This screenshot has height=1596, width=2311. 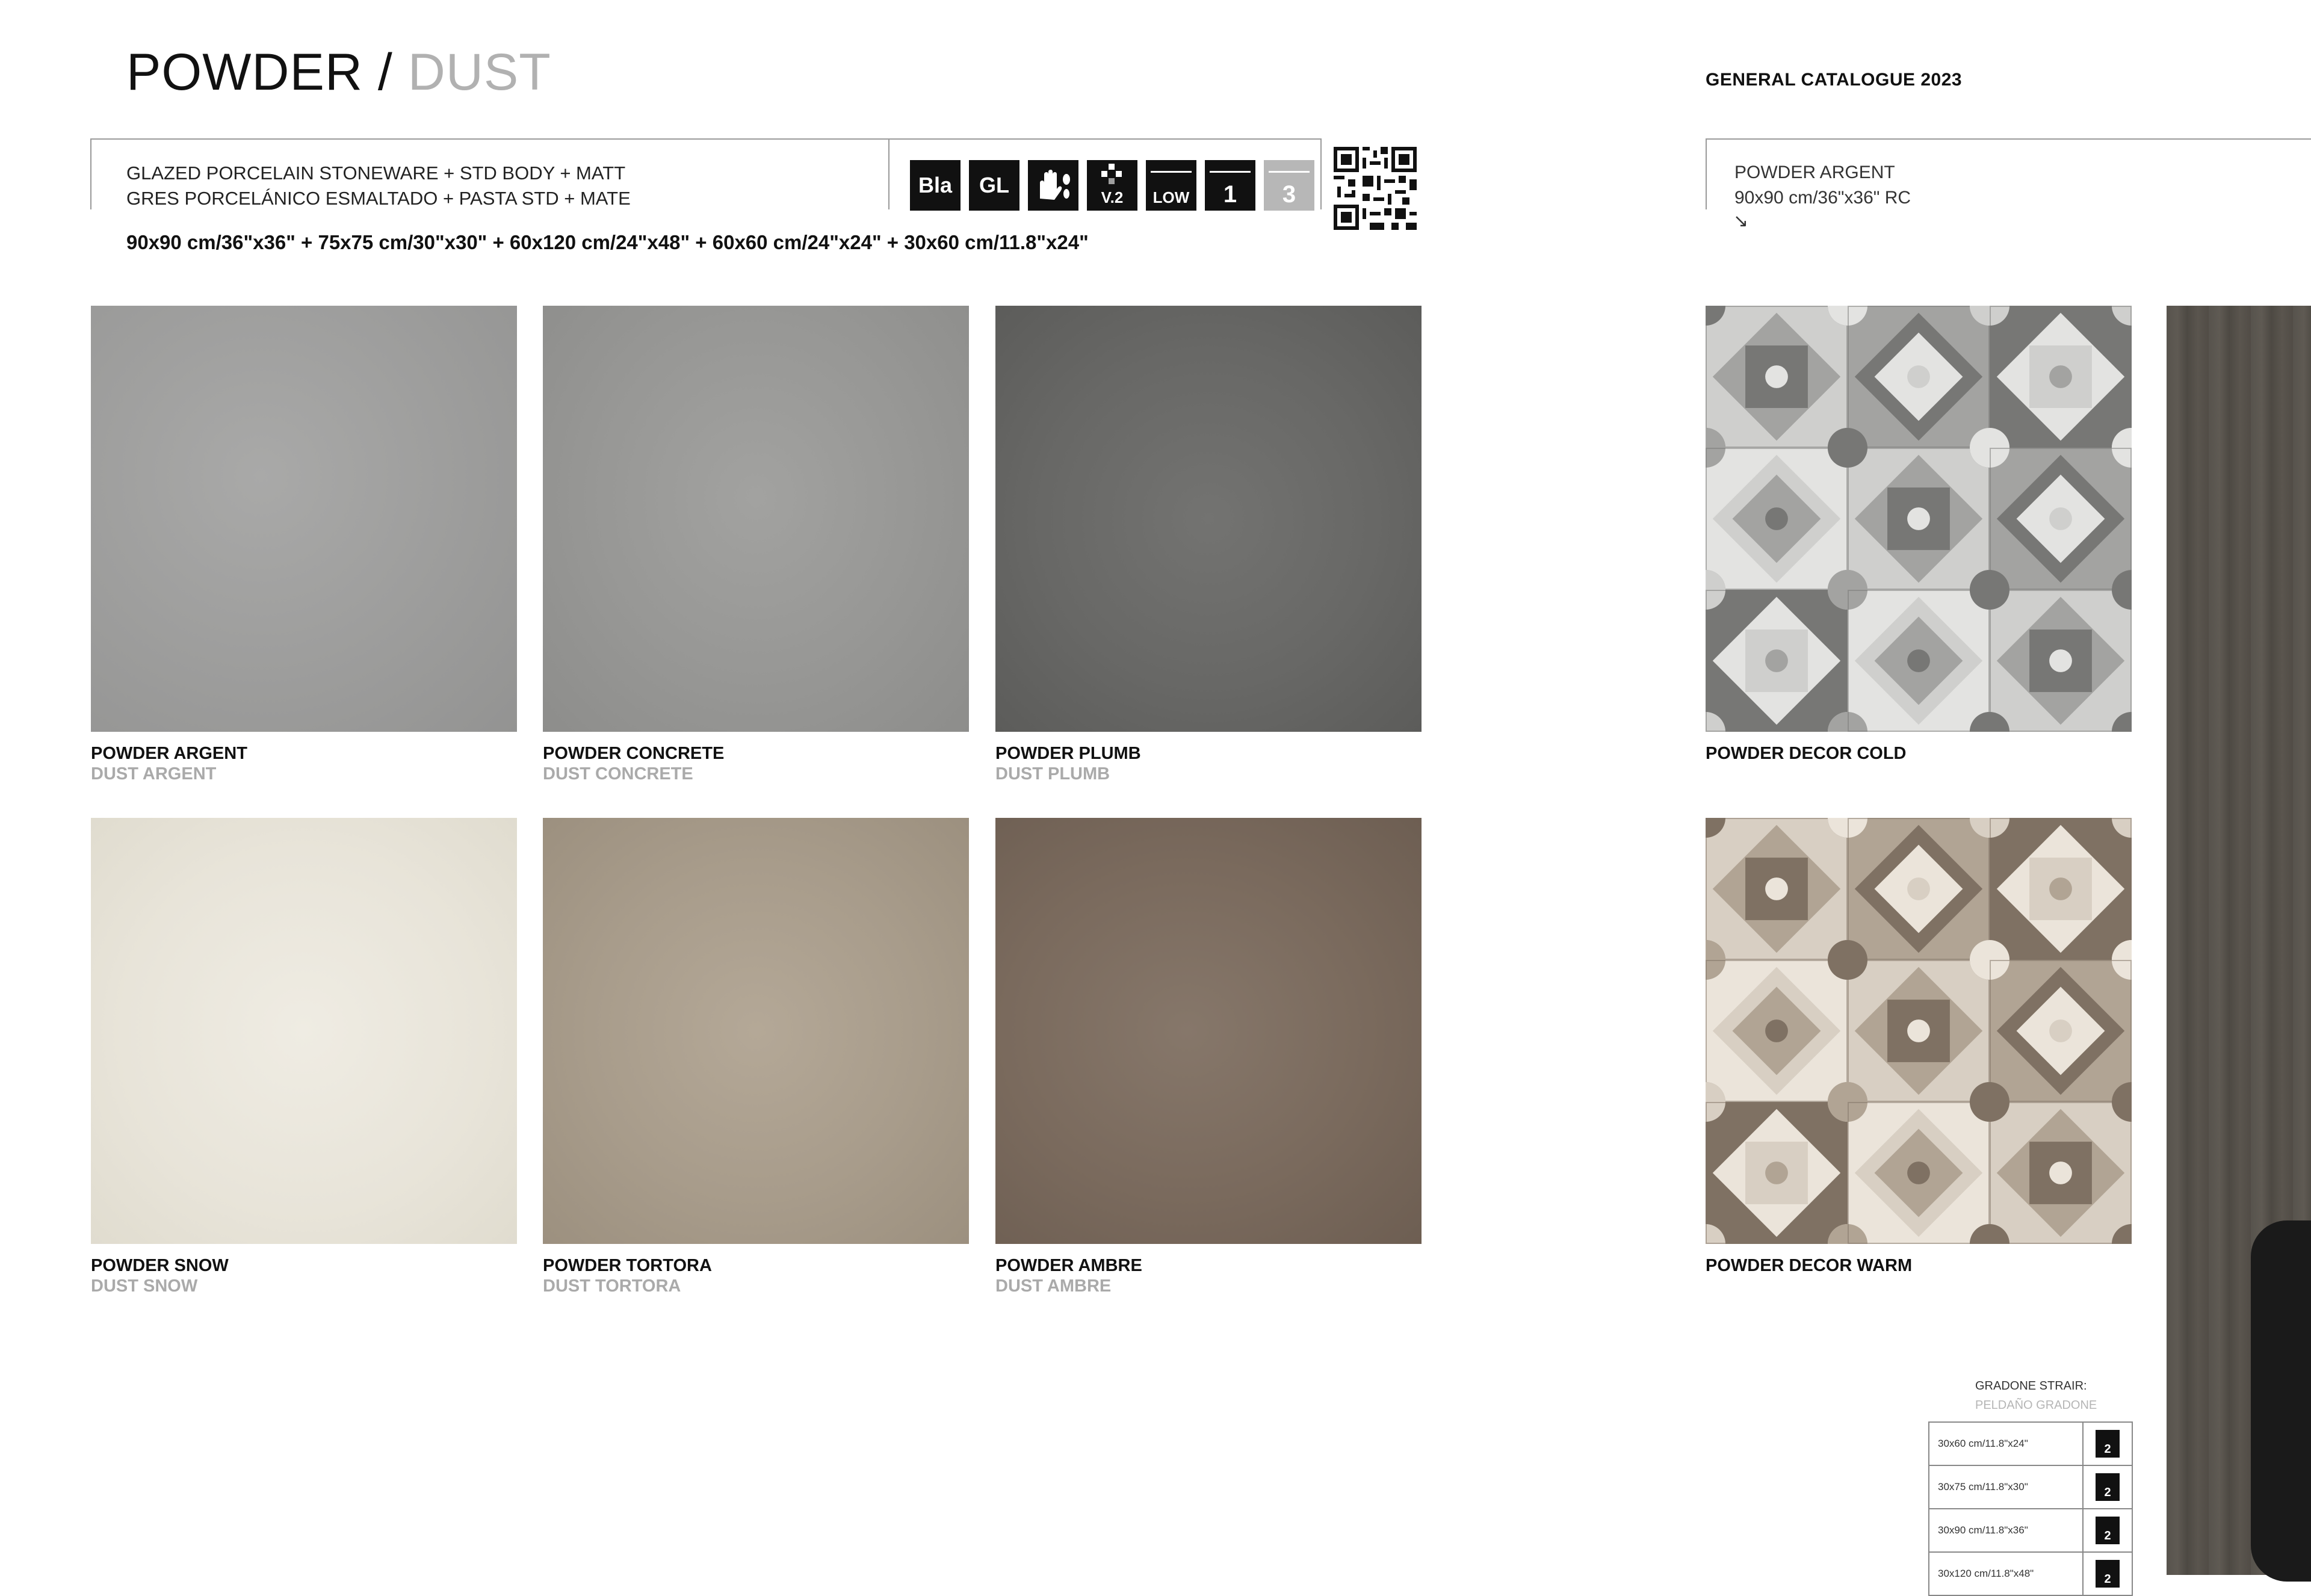 I want to click on page-title: POWDER / DUST, so click(x=338, y=72).